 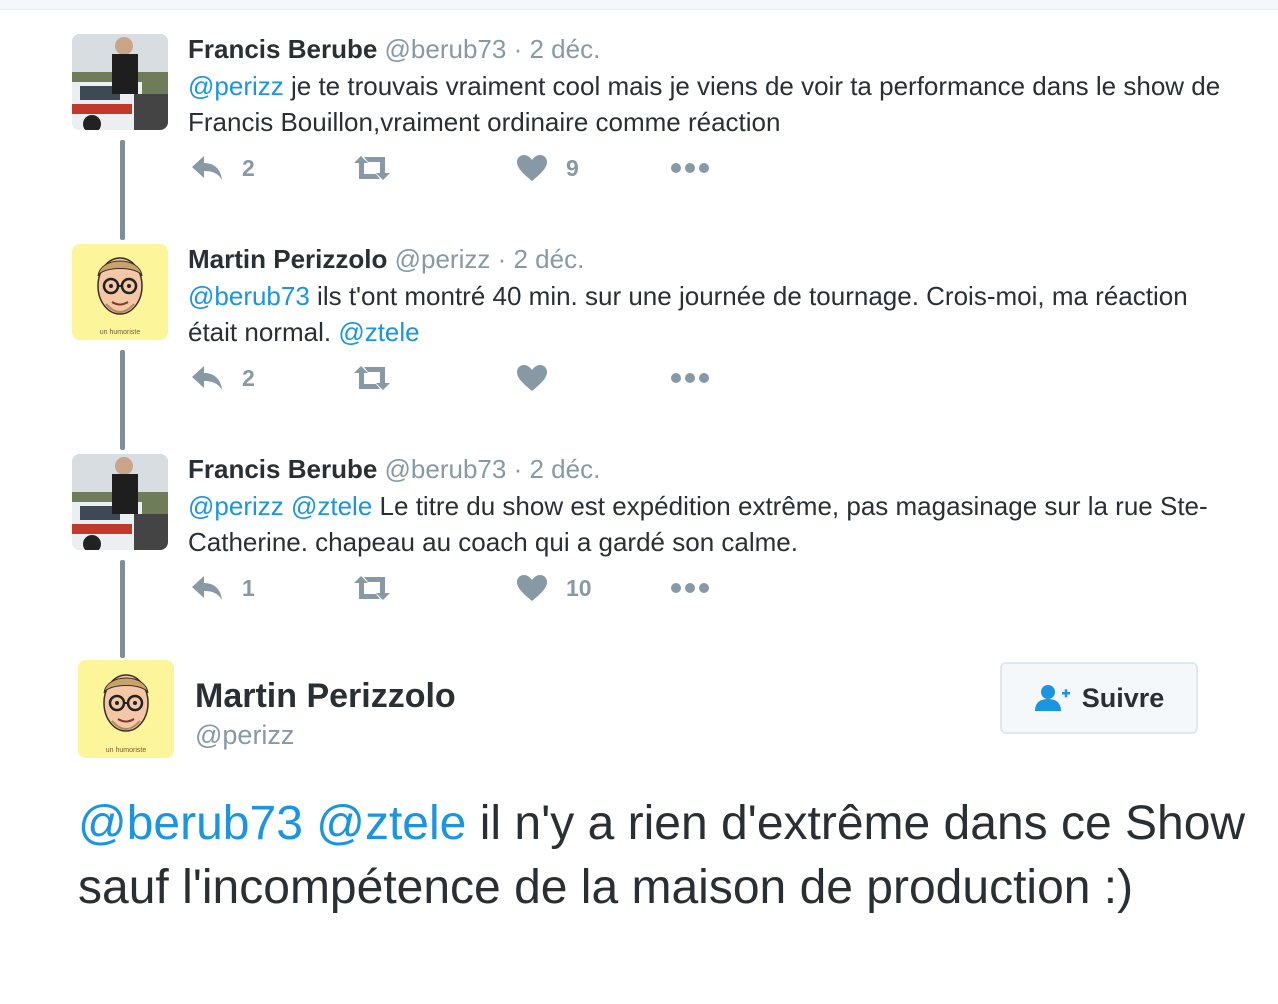 I want to click on like-button: 10, so click(x=554, y=588).